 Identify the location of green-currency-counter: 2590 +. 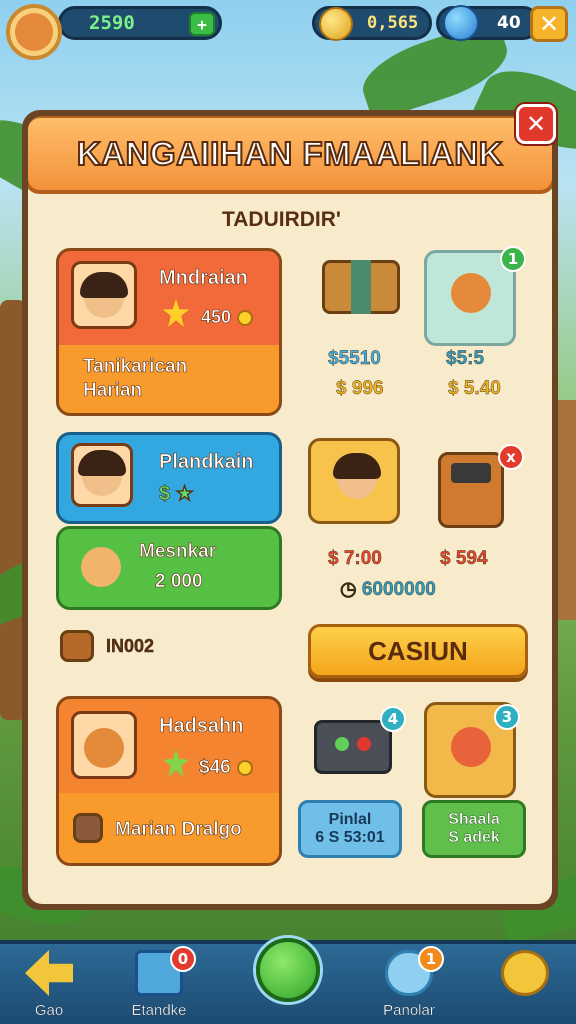
(140, 23).